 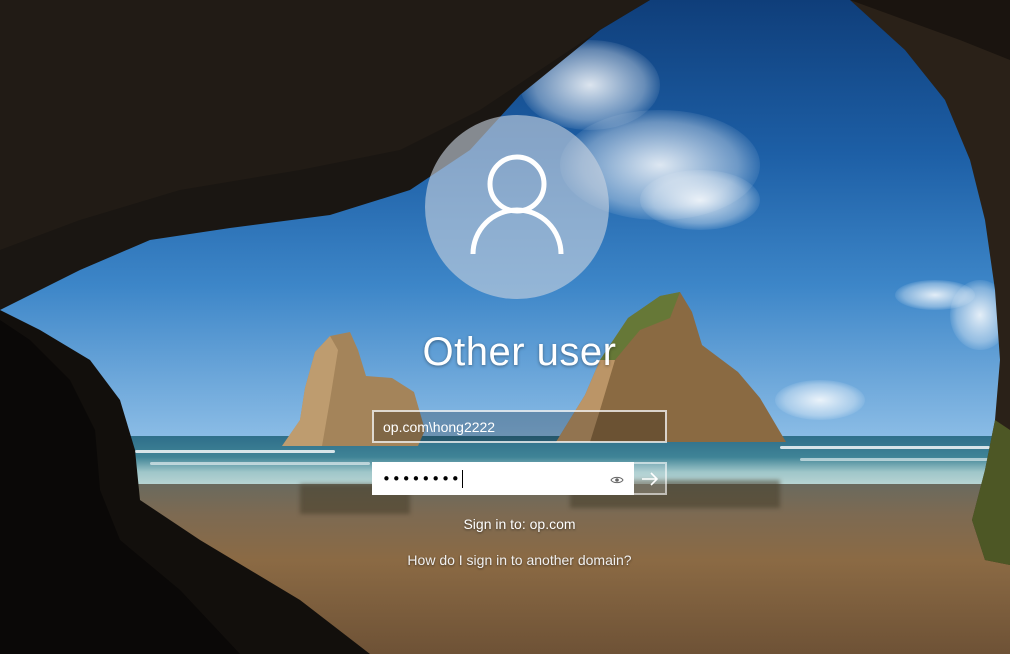 What do you see at coordinates (617, 480) in the screenshot?
I see `eye-icon` at bounding box center [617, 480].